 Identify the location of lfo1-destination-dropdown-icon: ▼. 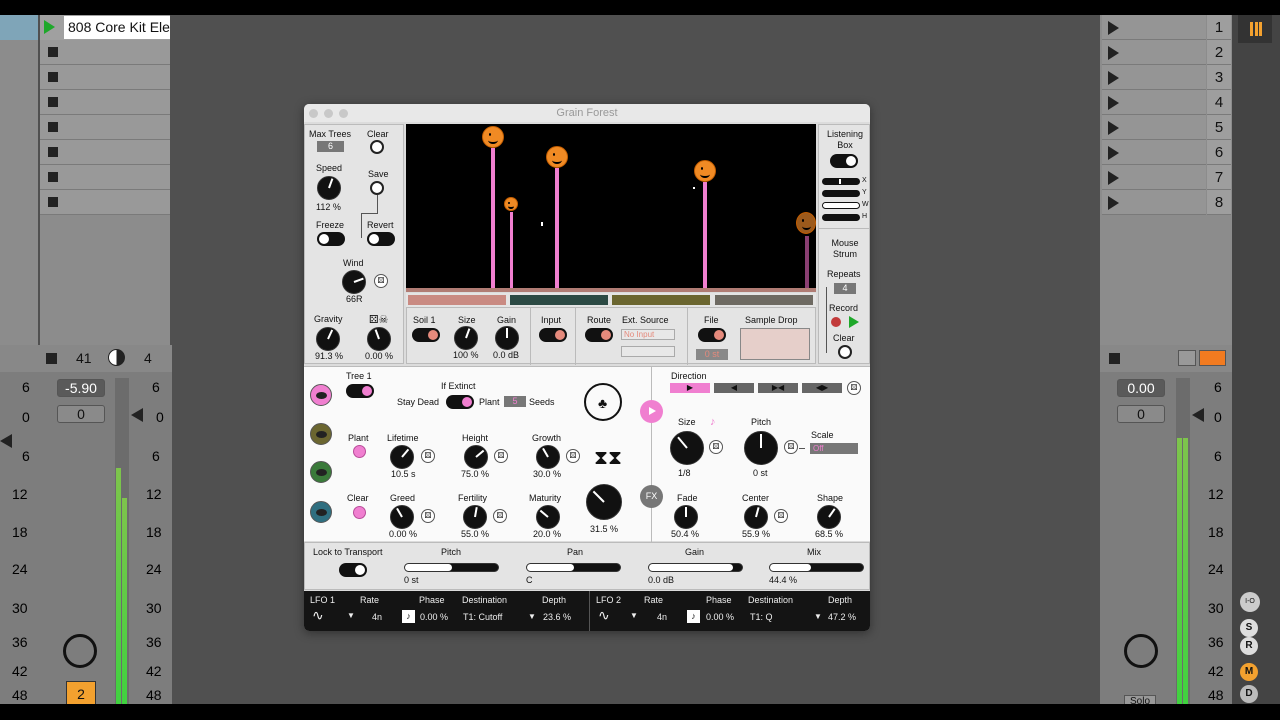
(532, 616).